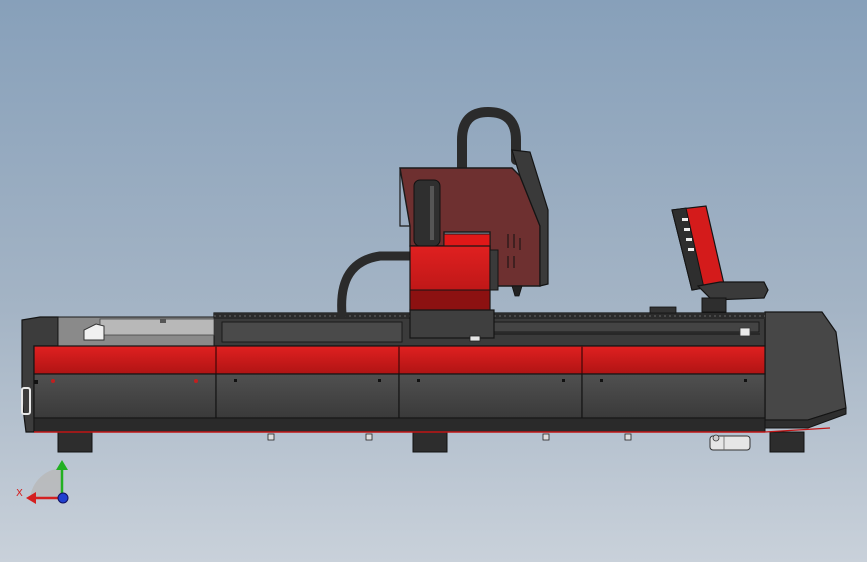 This screenshot has width=867, height=562. Describe the element at coordinates (443, 224) in the screenshot. I see `gantry-carriage` at that location.